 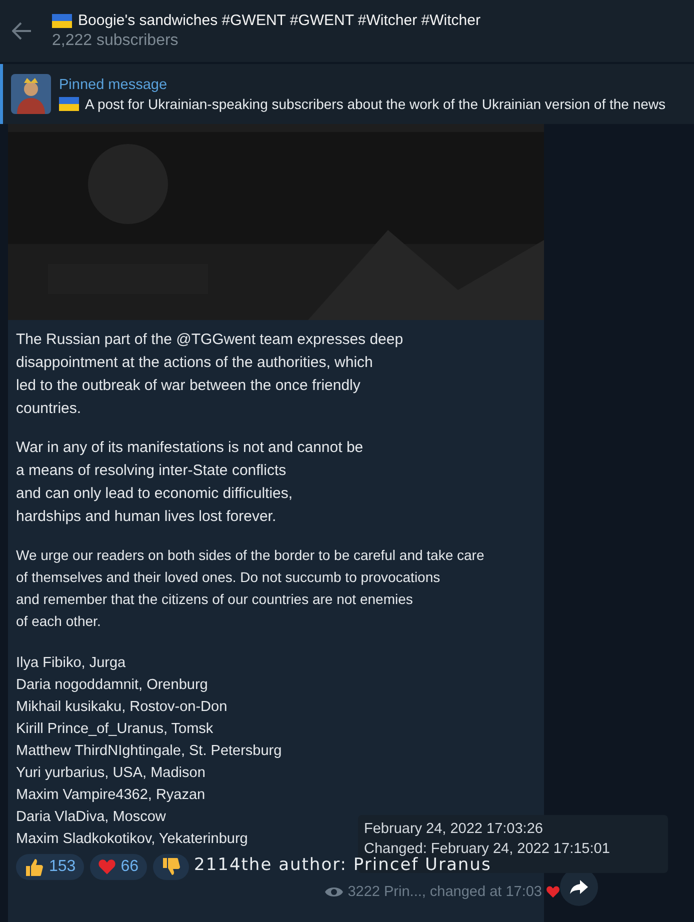 What do you see at coordinates (214, 599) in the screenshot?
I see `message-text: and remember that the citizens of our countries are not enemies` at bounding box center [214, 599].